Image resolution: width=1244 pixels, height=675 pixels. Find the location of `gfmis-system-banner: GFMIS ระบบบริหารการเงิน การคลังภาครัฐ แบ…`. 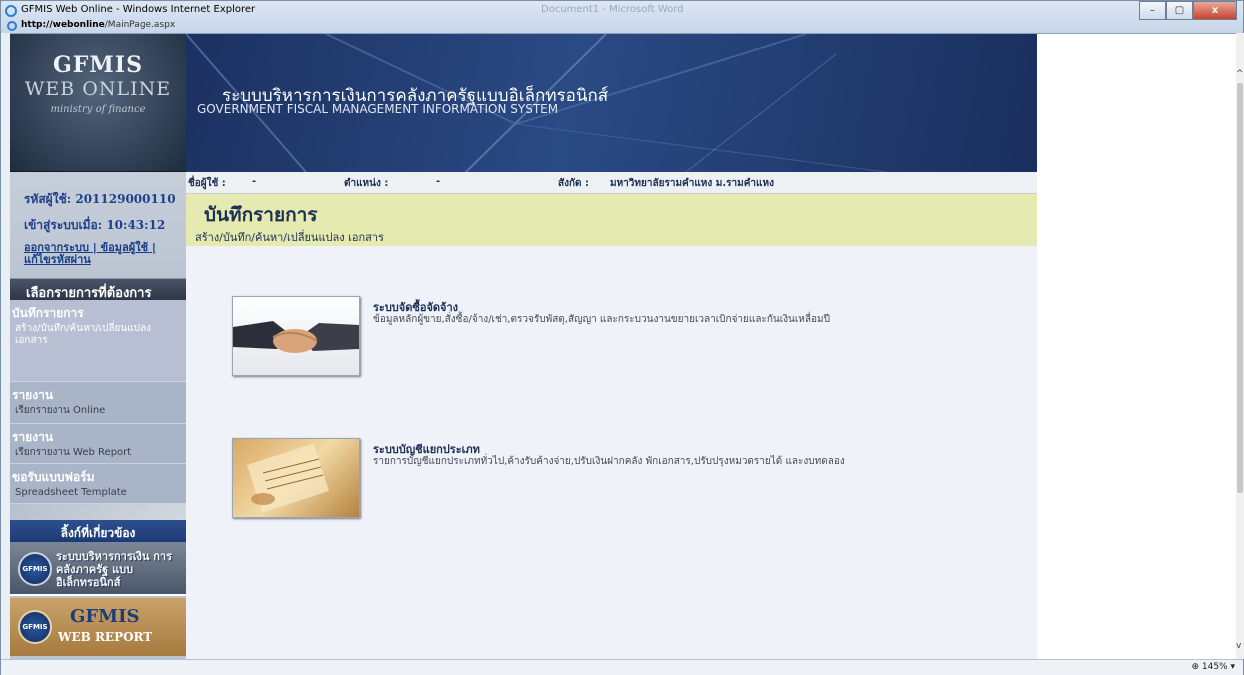

gfmis-system-banner: GFMIS ระบบบริหารการเงิน การคลังภาครัฐ แบ… is located at coordinates (98, 569).